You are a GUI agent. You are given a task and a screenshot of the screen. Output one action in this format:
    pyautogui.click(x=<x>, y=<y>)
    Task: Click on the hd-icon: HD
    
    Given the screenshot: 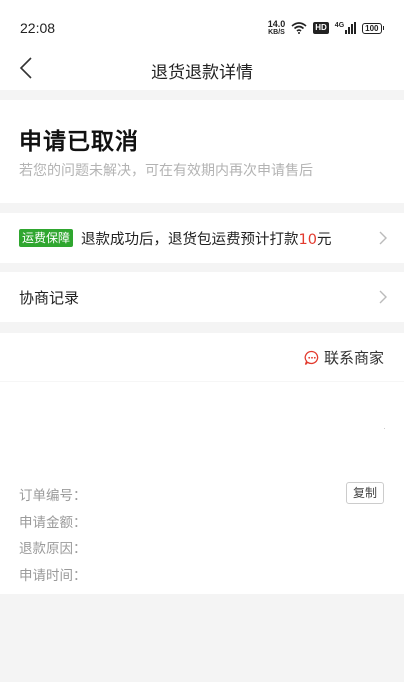 What is the action you would take?
    pyautogui.click(x=321, y=28)
    